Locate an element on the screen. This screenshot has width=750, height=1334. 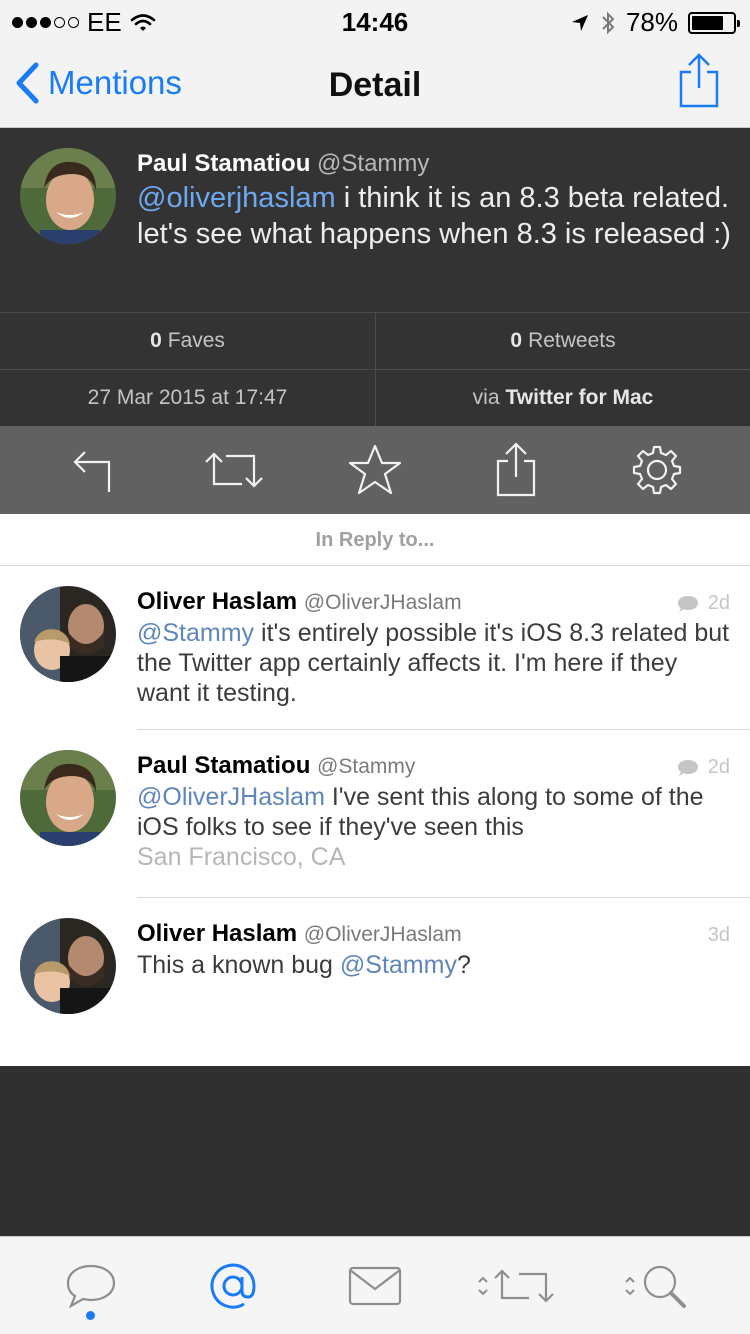
tab-timeline is located at coordinates (91, 1286).